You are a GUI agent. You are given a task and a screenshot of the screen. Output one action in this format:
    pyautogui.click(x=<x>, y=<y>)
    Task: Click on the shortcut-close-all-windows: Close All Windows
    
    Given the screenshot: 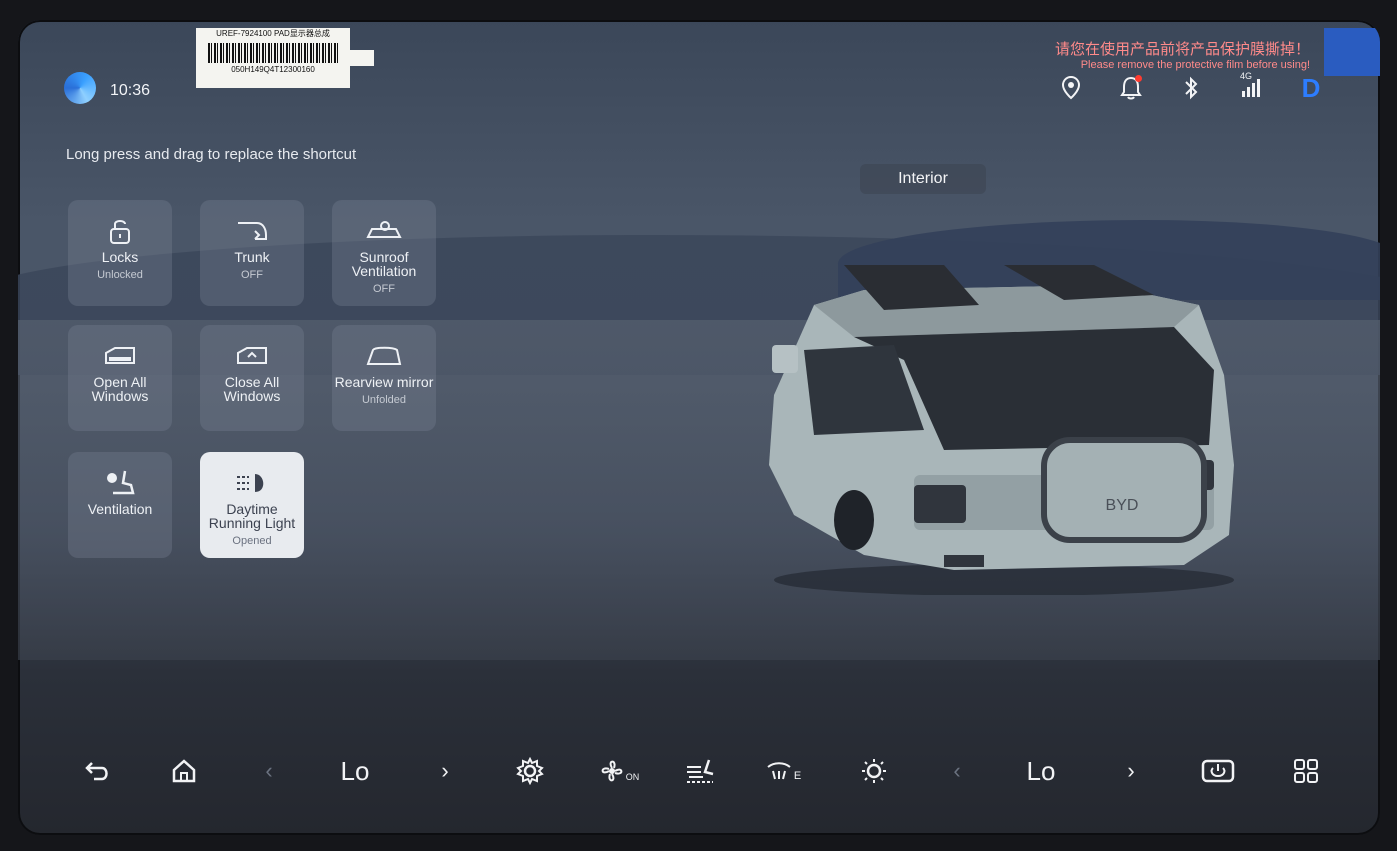 What is the action you would take?
    pyautogui.click(x=252, y=378)
    